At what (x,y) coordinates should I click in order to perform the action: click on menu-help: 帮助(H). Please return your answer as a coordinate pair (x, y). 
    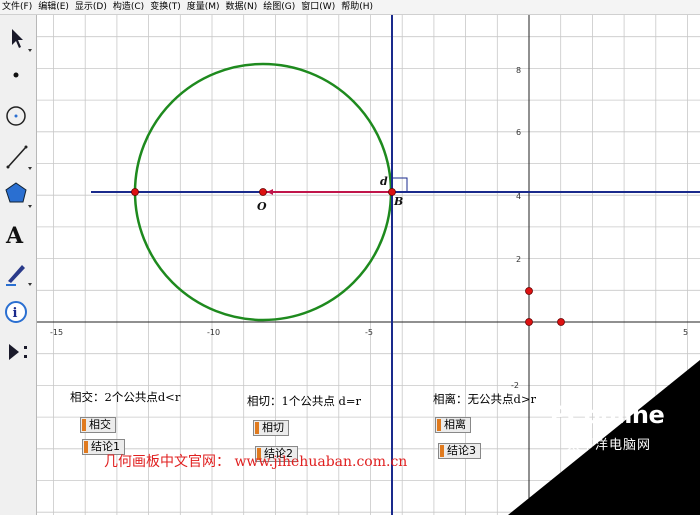
    Looking at the image, I should click on (358, 7).